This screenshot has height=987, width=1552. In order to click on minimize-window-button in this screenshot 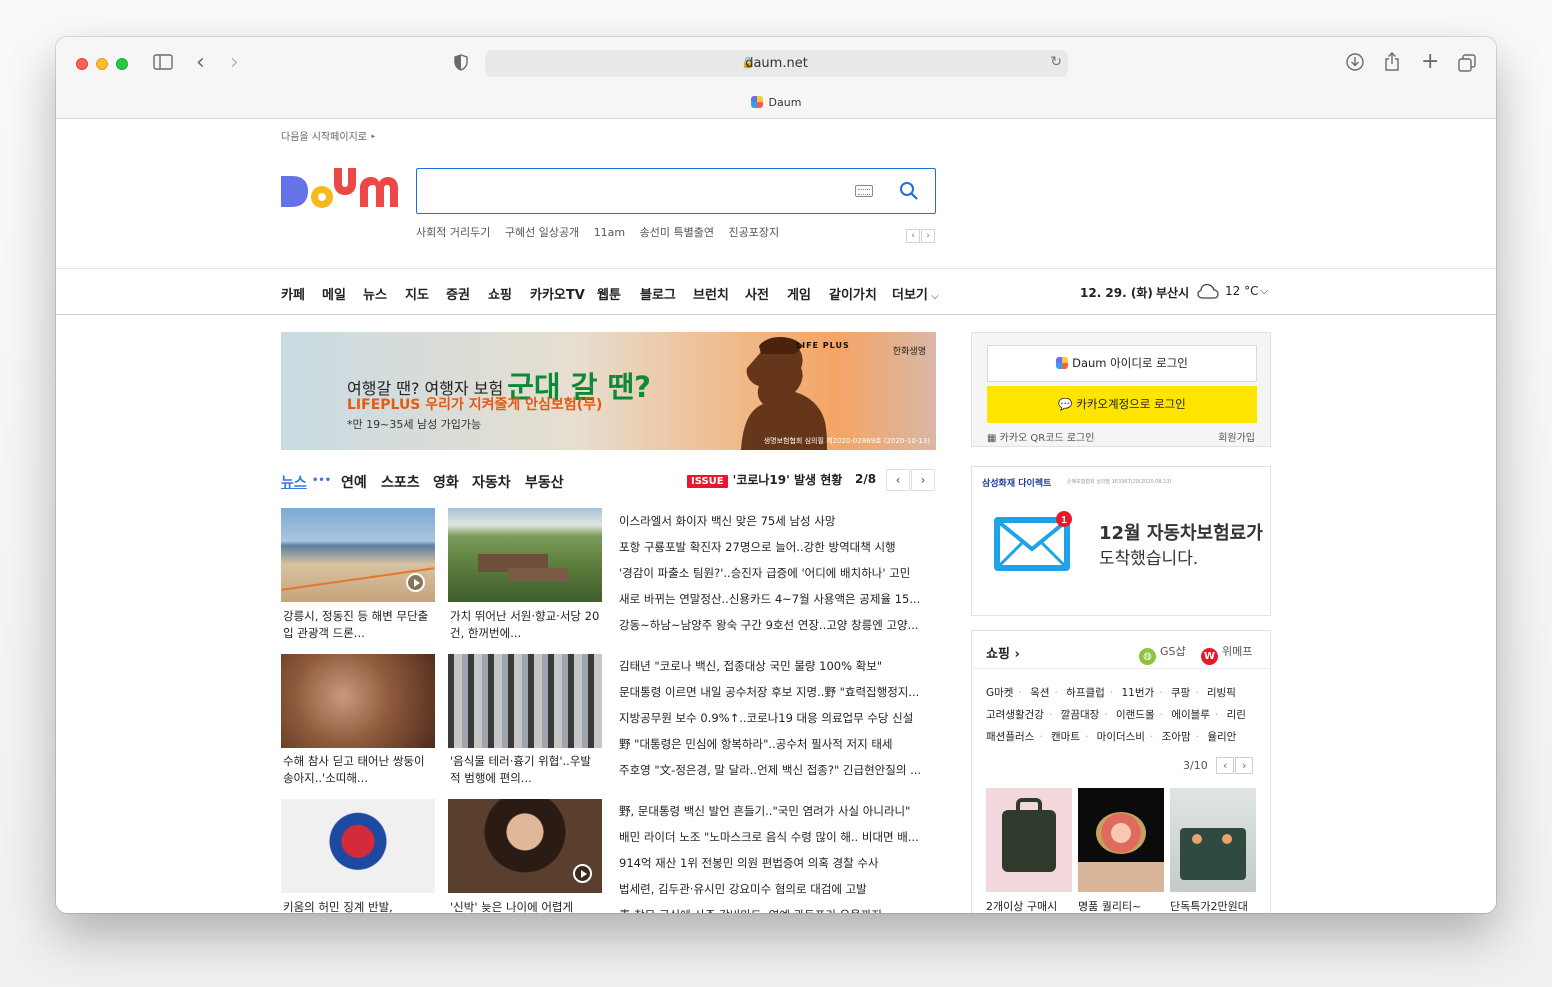, I will do `click(102, 64)`.